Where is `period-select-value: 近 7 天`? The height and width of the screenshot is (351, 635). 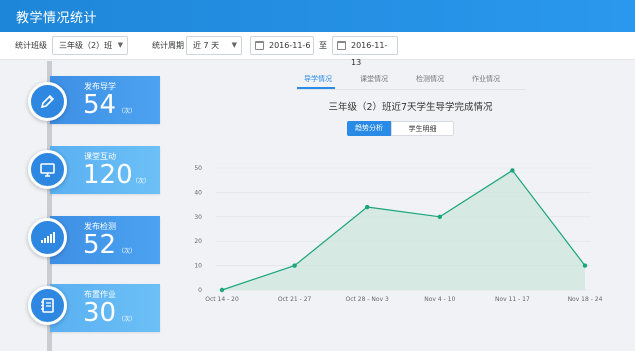 period-select-value: 近 7 天 is located at coordinates (206, 45).